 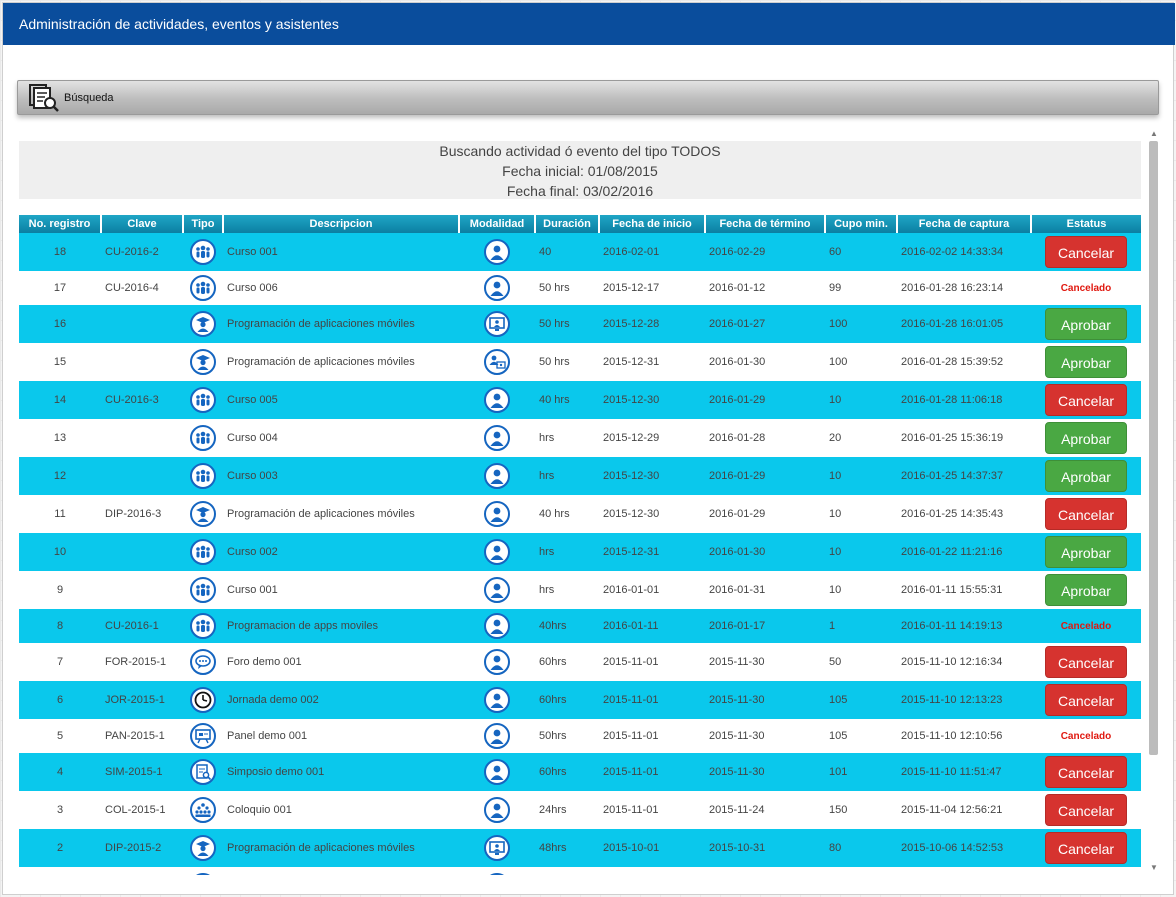 What do you see at coordinates (203, 224) in the screenshot?
I see `col-header: Tipo` at bounding box center [203, 224].